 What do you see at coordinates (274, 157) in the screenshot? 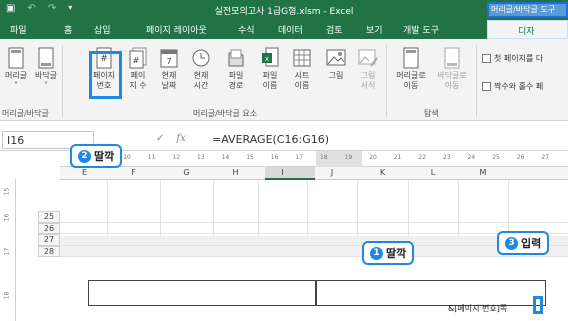
I see `ruler-tick: 16` at bounding box center [274, 157].